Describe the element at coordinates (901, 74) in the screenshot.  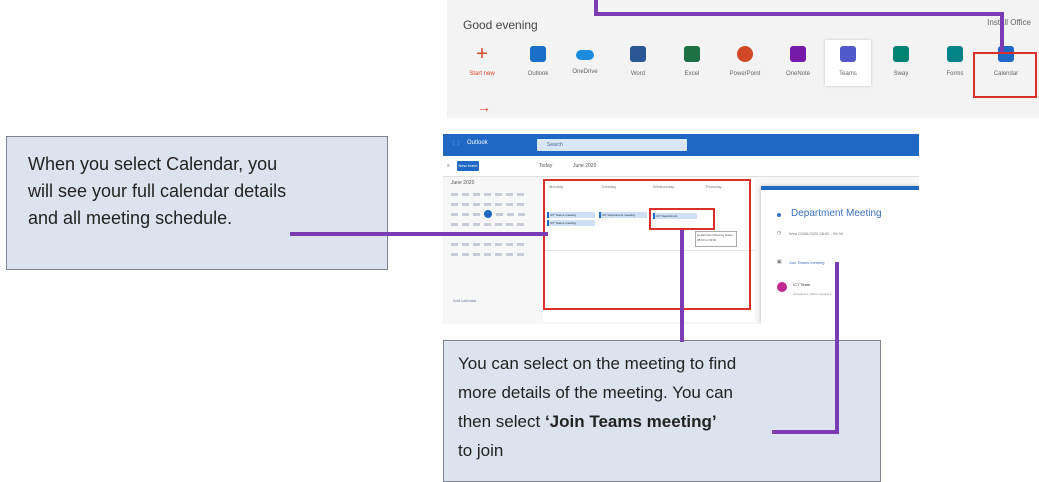
I see `app-label: Sway` at that location.